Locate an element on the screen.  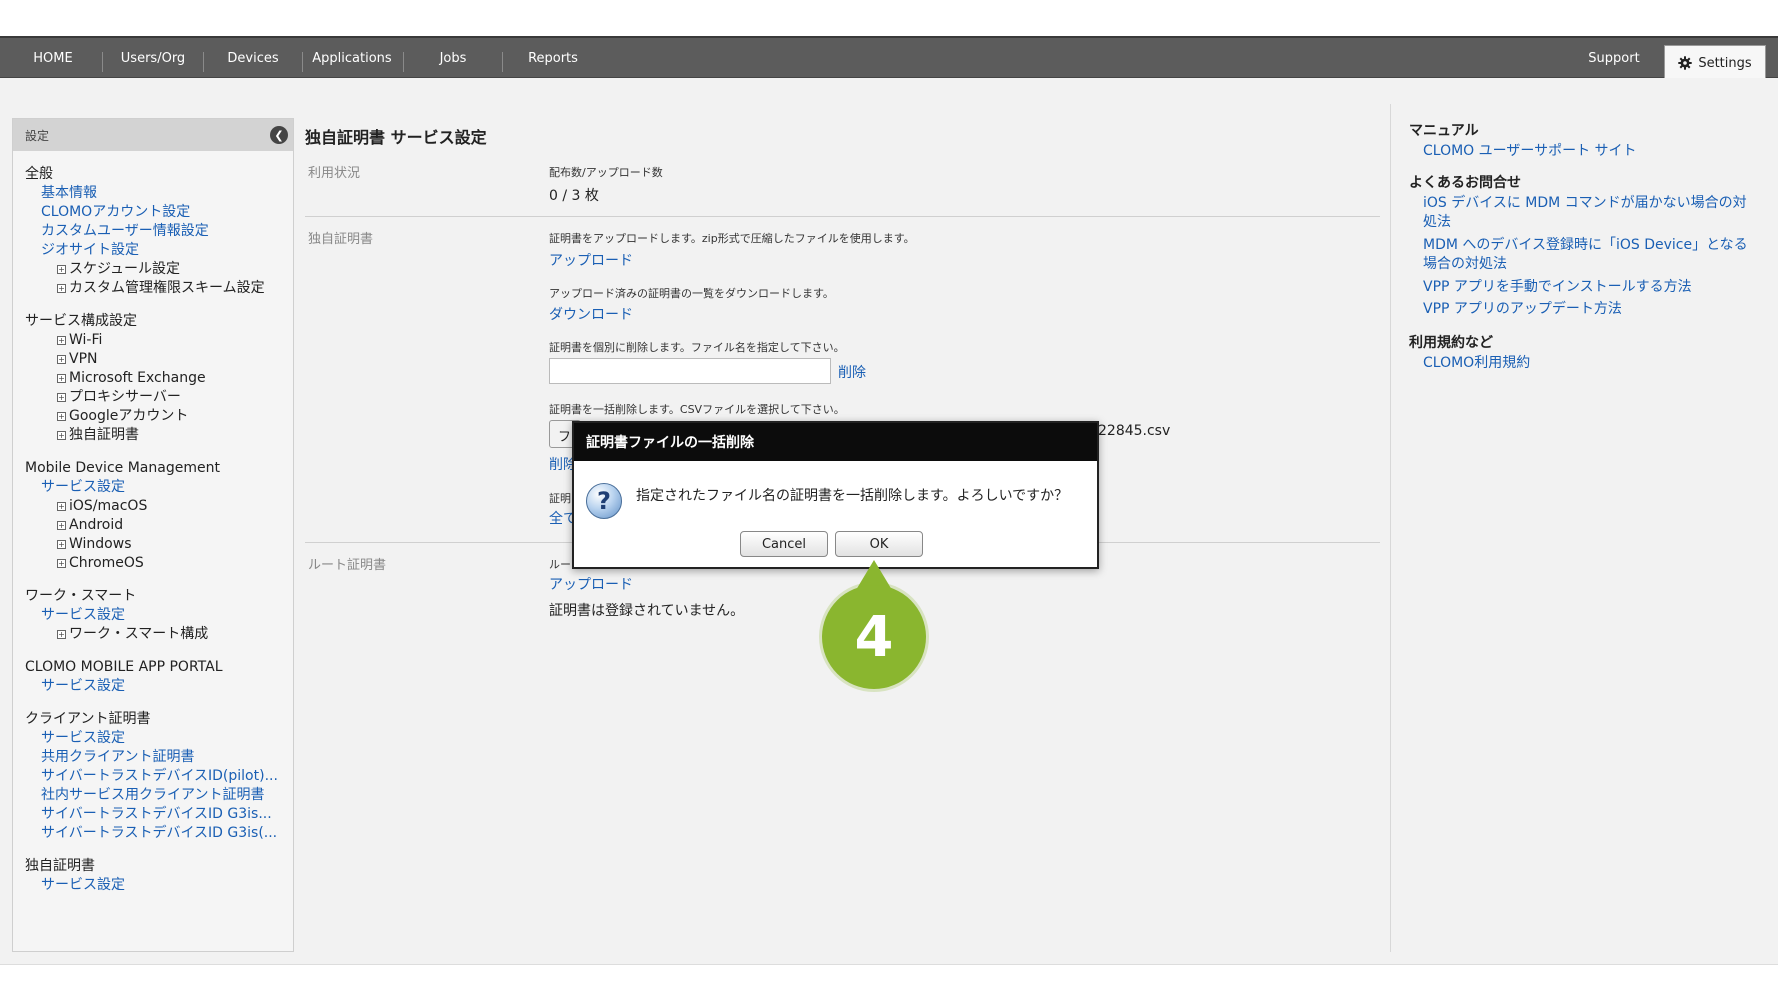
nav-jobs: Jobs is located at coordinates (453, 58).